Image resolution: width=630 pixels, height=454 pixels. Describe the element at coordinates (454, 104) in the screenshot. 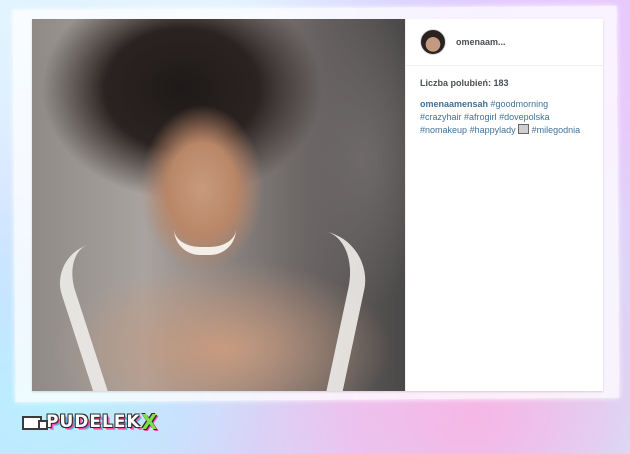

I see `caption-author-link: omenaamensah` at that location.